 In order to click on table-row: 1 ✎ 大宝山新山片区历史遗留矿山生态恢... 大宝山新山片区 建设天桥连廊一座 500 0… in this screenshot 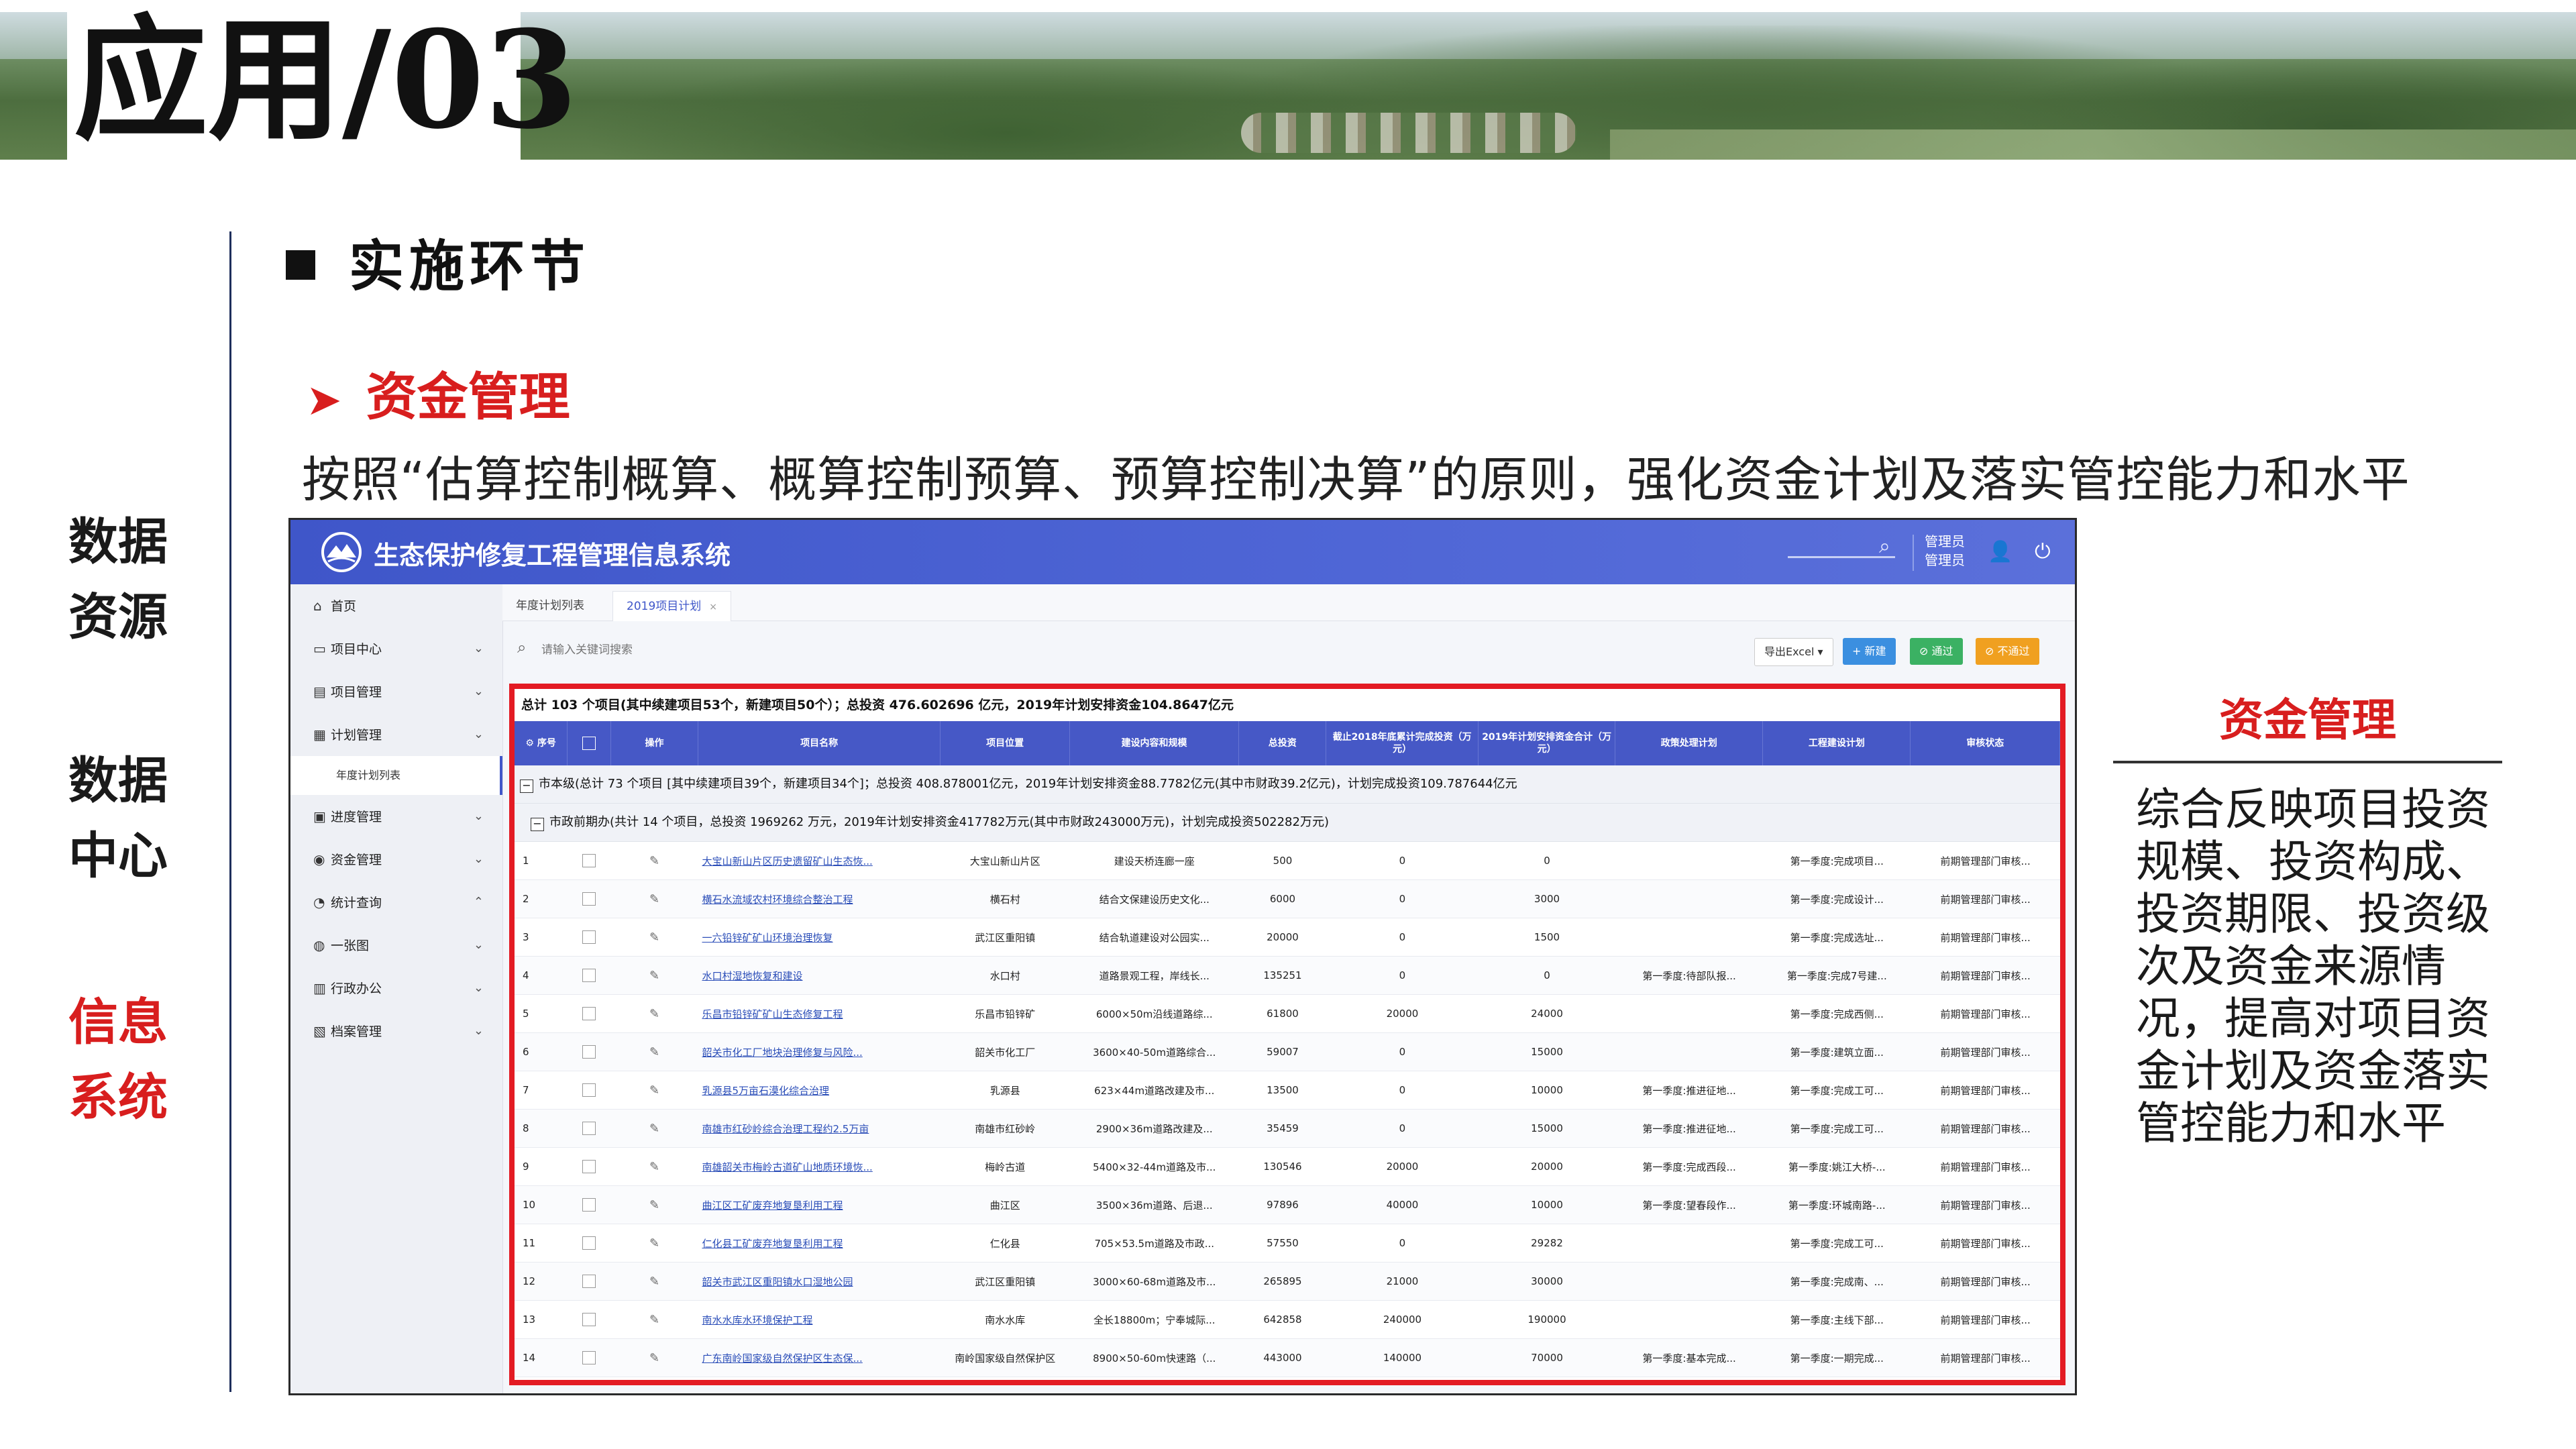, I will do `click(1287, 861)`.